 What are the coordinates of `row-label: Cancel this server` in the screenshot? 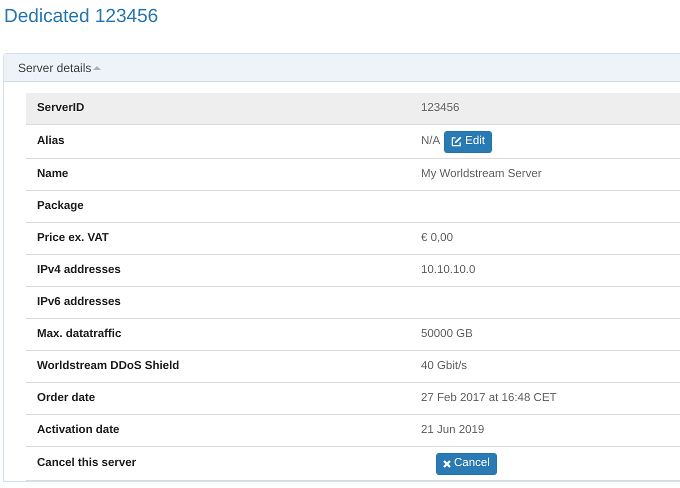 It's located at (86, 462).